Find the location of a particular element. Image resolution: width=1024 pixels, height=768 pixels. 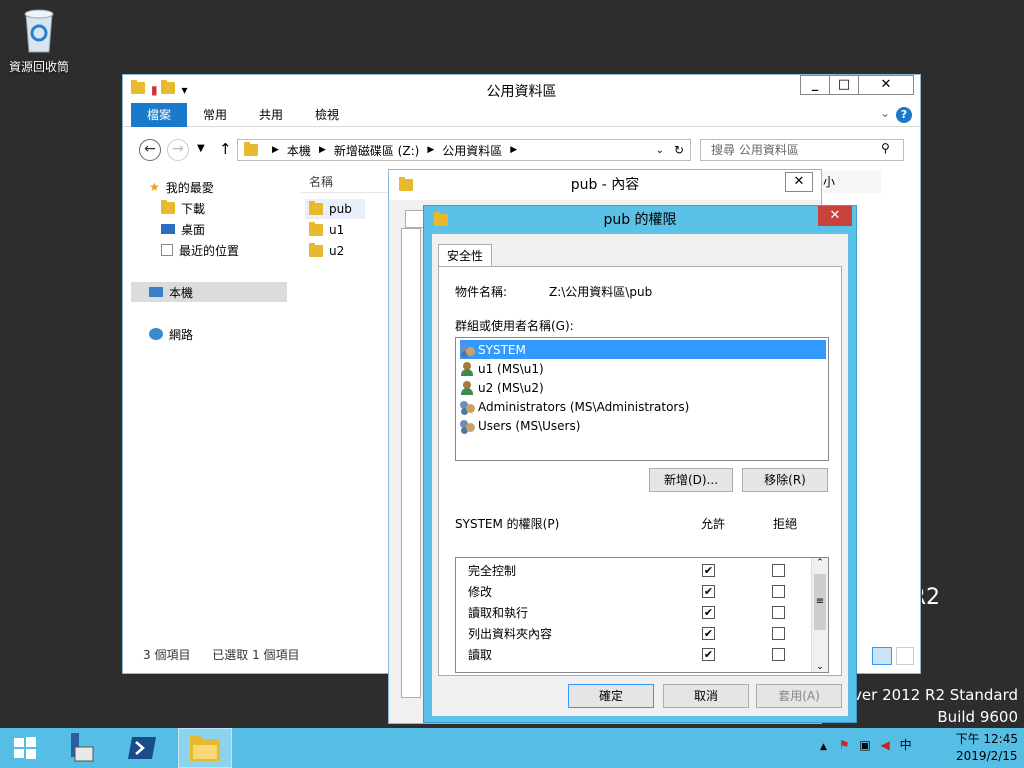

list-item-u1: u1 (MS\u1) is located at coordinates (643, 368).